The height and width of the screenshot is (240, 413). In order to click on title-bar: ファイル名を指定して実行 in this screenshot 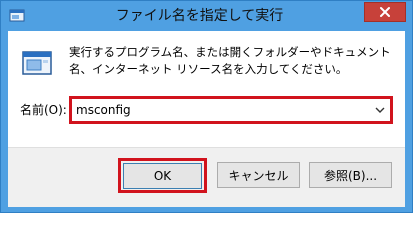, I will do `click(206, 16)`.